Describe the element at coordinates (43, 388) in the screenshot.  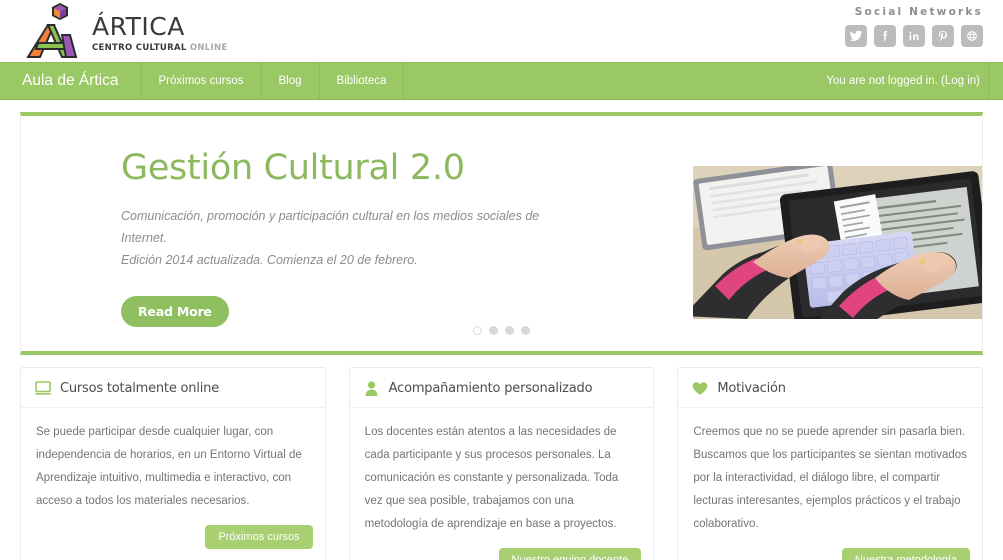
I see `monitor-icon` at that location.